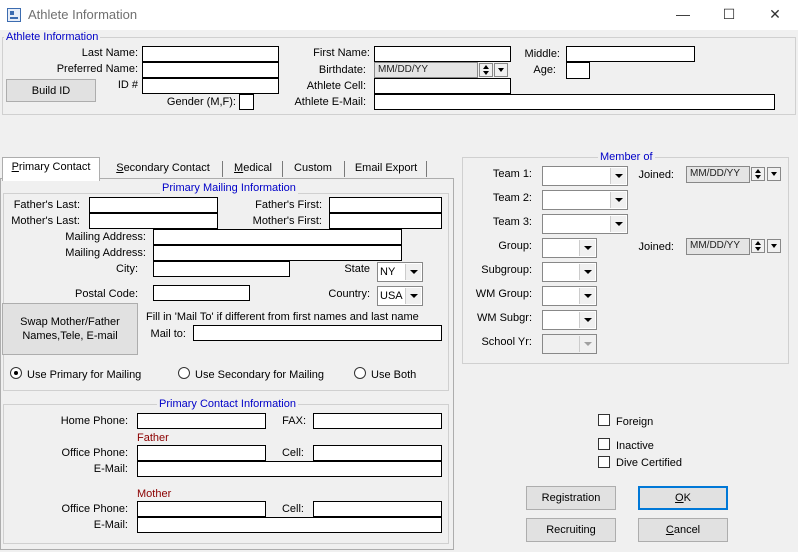 This screenshot has width=798, height=552. Describe the element at coordinates (635, 422) in the screenshot. I see `foreign-label: Foreign` at that location.